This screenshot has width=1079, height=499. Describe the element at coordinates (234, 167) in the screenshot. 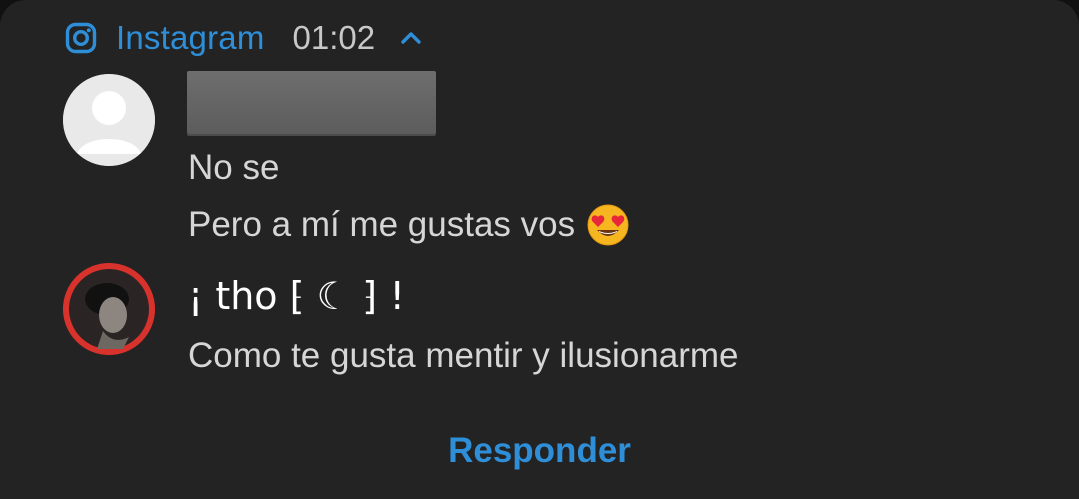

I see `message-line: No se` at that location.